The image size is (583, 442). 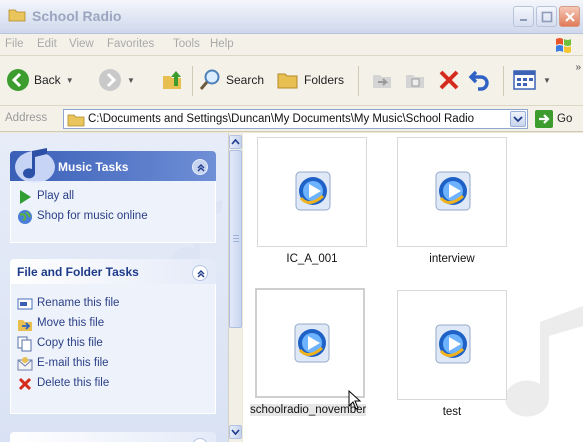 I want to click on folders-button: Folders, so click(x=310, y=80).